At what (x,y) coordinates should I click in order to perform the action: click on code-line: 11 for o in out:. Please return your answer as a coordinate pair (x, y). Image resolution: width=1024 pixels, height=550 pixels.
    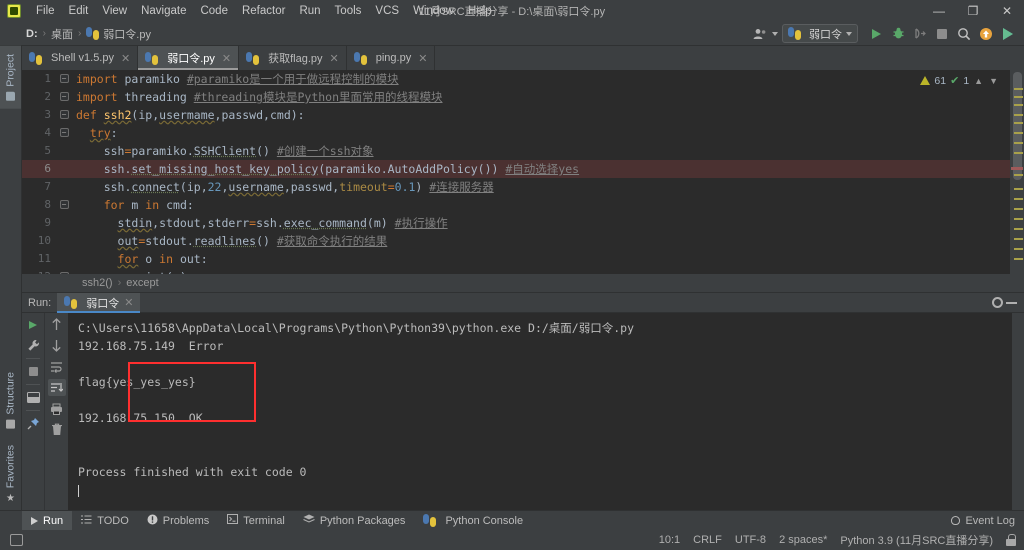
    Looking at the image, I should click on (523, 259).